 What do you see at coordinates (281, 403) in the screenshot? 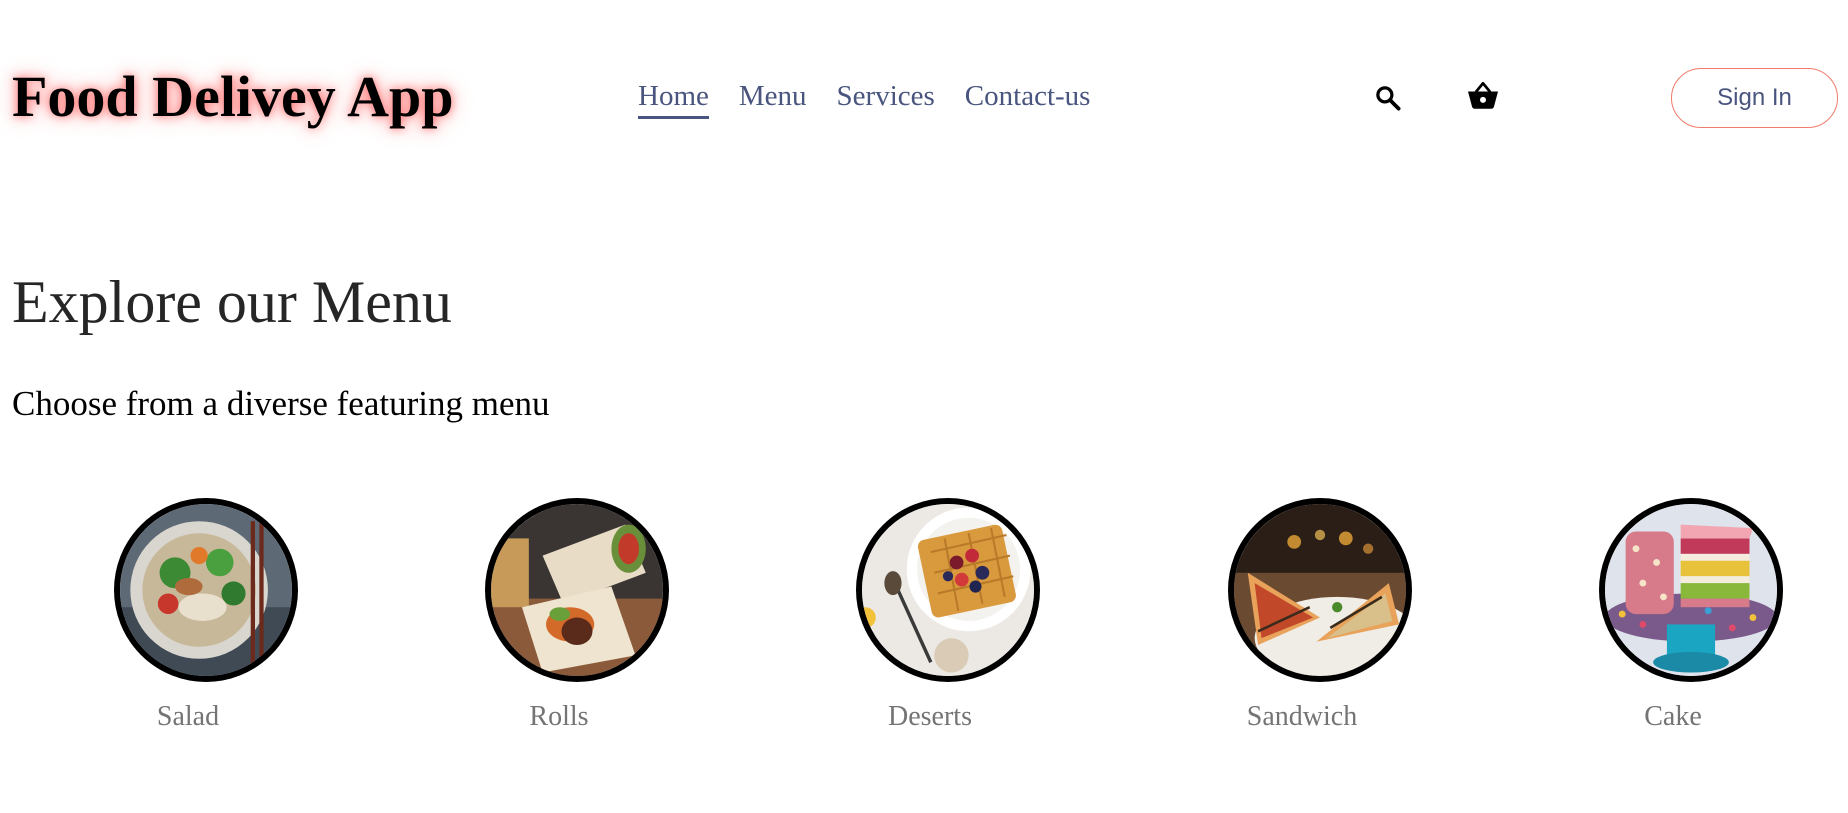
I see `explore-menu-subtitle: Choose from a diverse featuring menu` at bounding box center [281, 403].